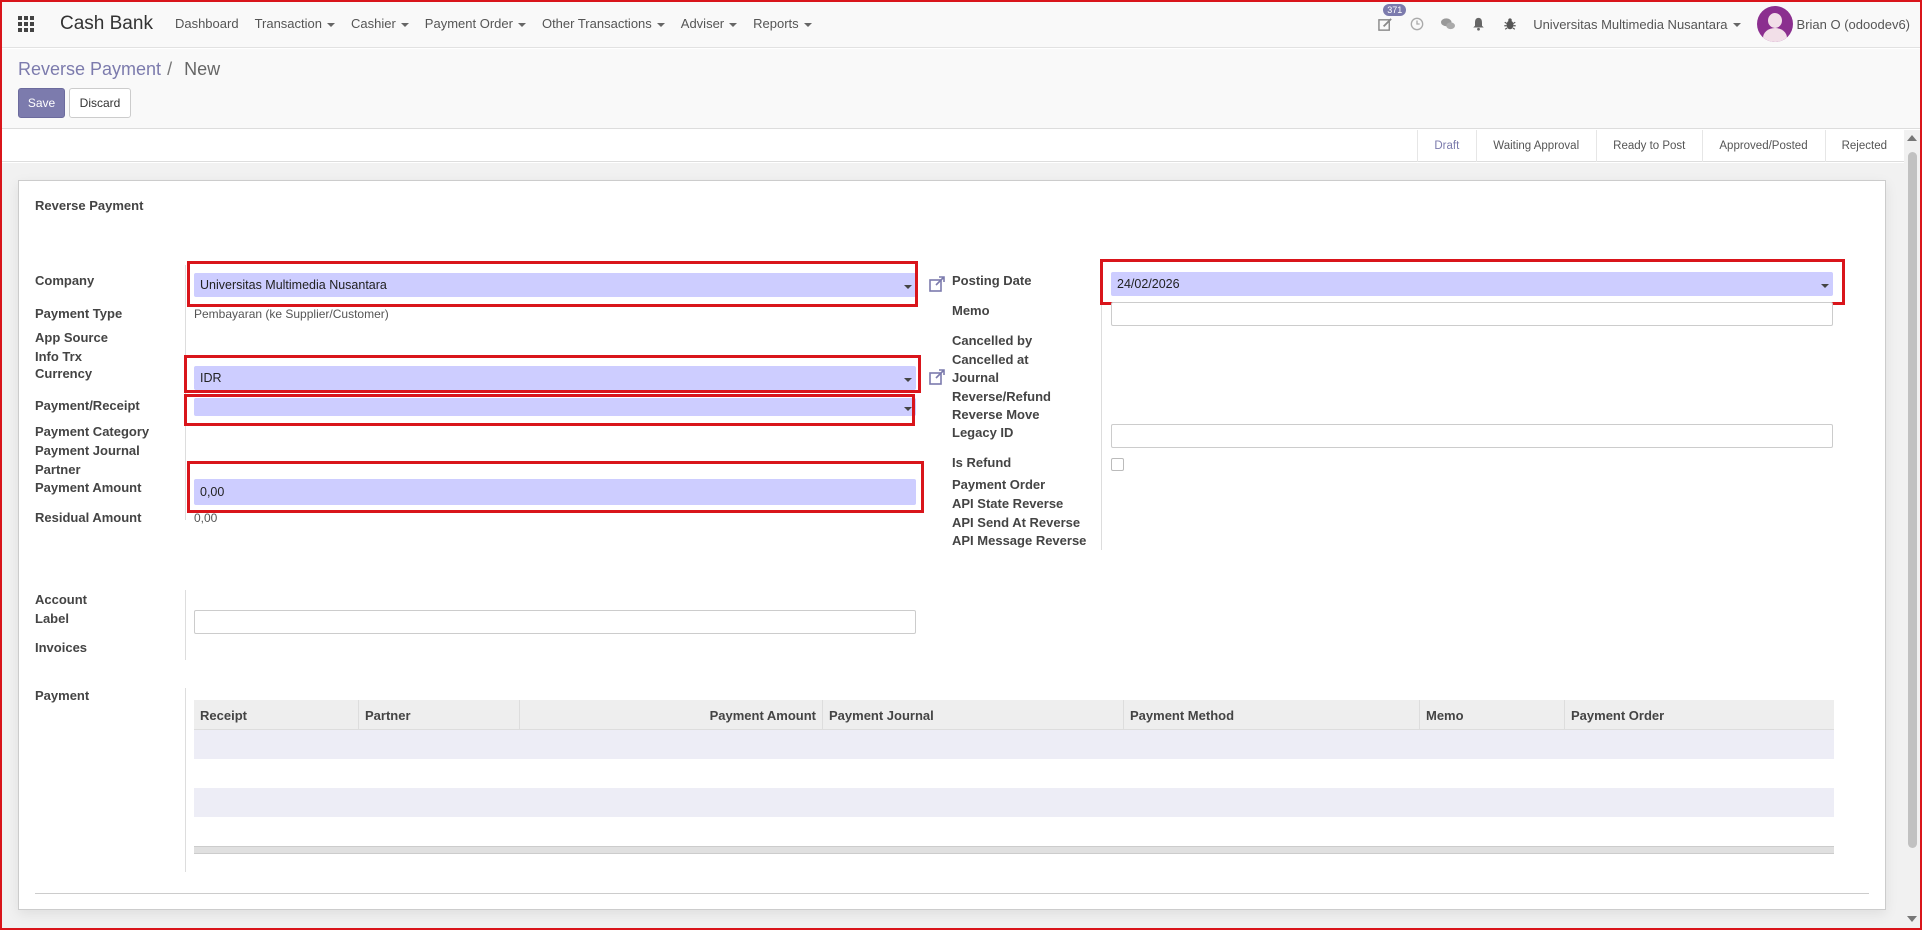 This screenshot has width=1922, height=930. I want to click on scroll-up-arrow-icon, so click(1912, 138).